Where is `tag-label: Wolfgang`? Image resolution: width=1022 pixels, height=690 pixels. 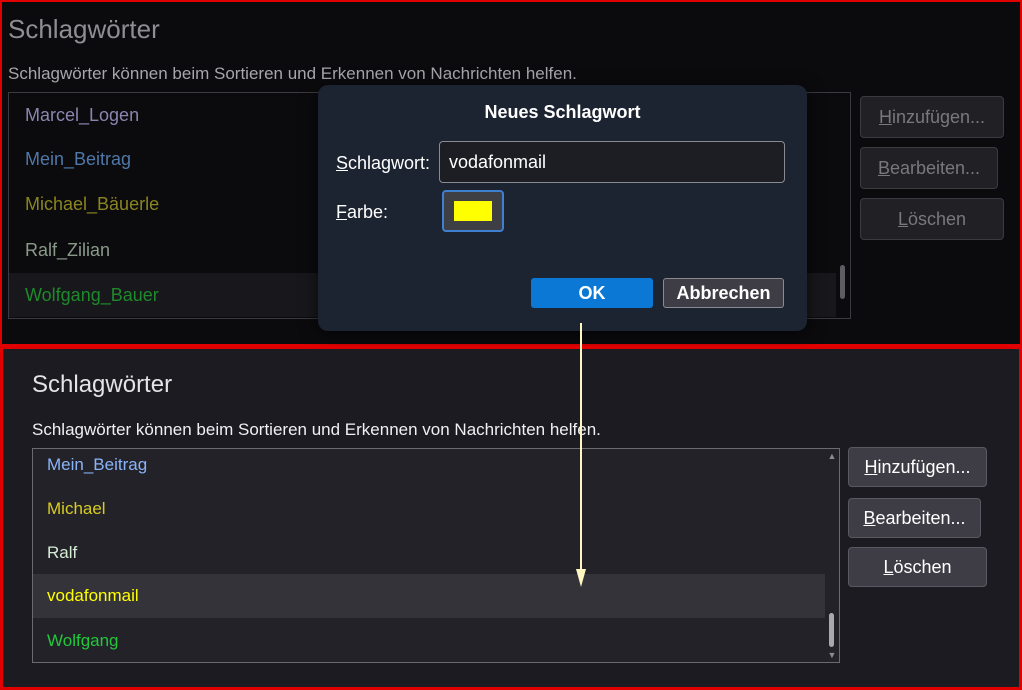
tag-label: Wolfgang is located at coordinates (83, 640).